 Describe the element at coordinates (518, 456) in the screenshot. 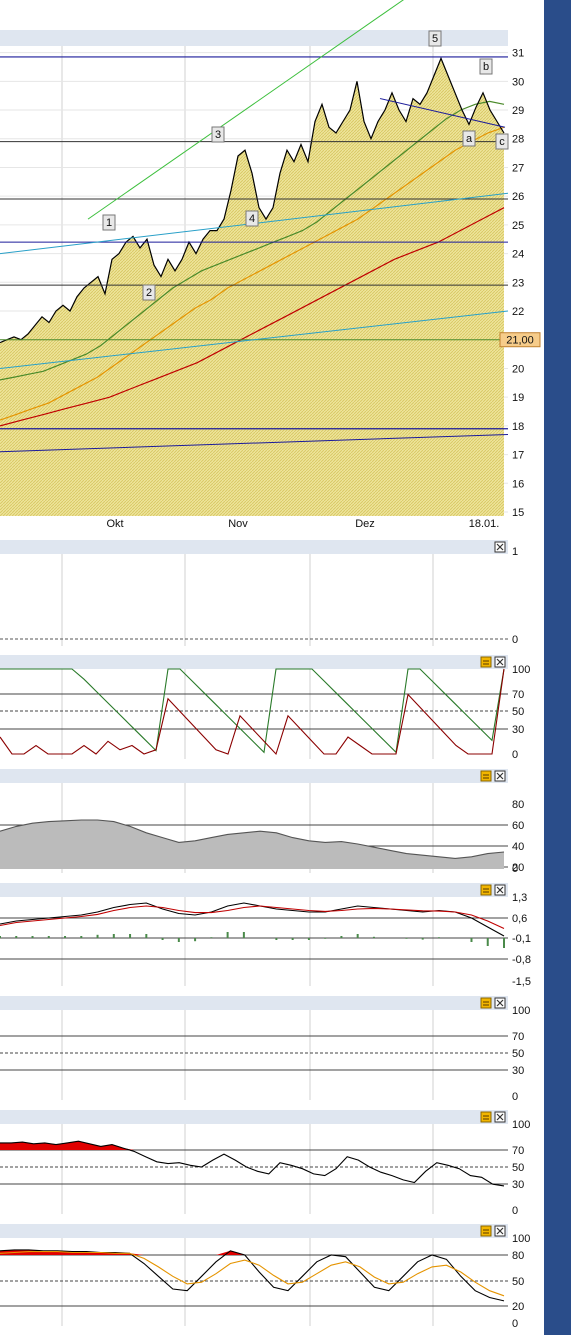

I see `price-y-tick: 17` at that location.